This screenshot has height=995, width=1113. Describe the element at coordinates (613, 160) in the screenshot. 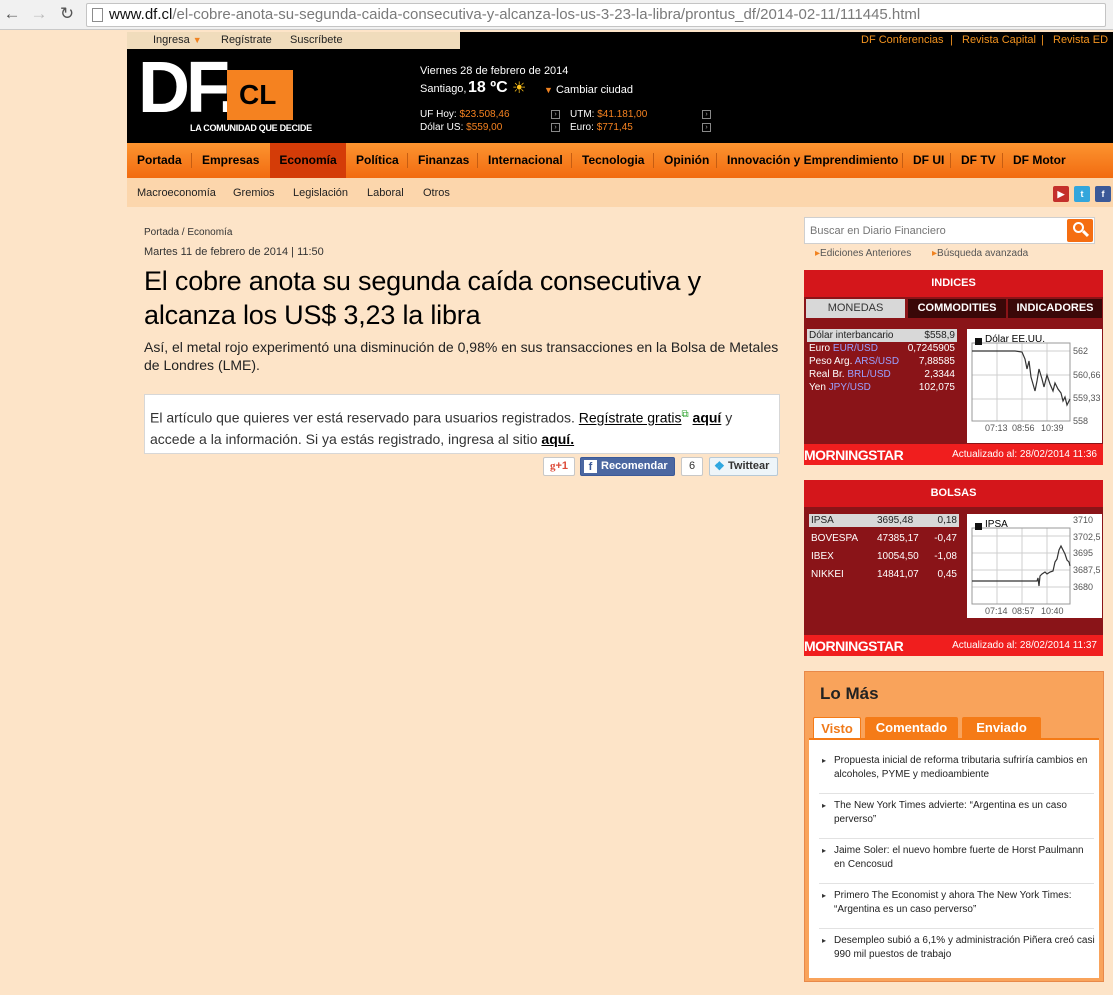

I see `nav-tecnologia: Tecnologia` at that location.